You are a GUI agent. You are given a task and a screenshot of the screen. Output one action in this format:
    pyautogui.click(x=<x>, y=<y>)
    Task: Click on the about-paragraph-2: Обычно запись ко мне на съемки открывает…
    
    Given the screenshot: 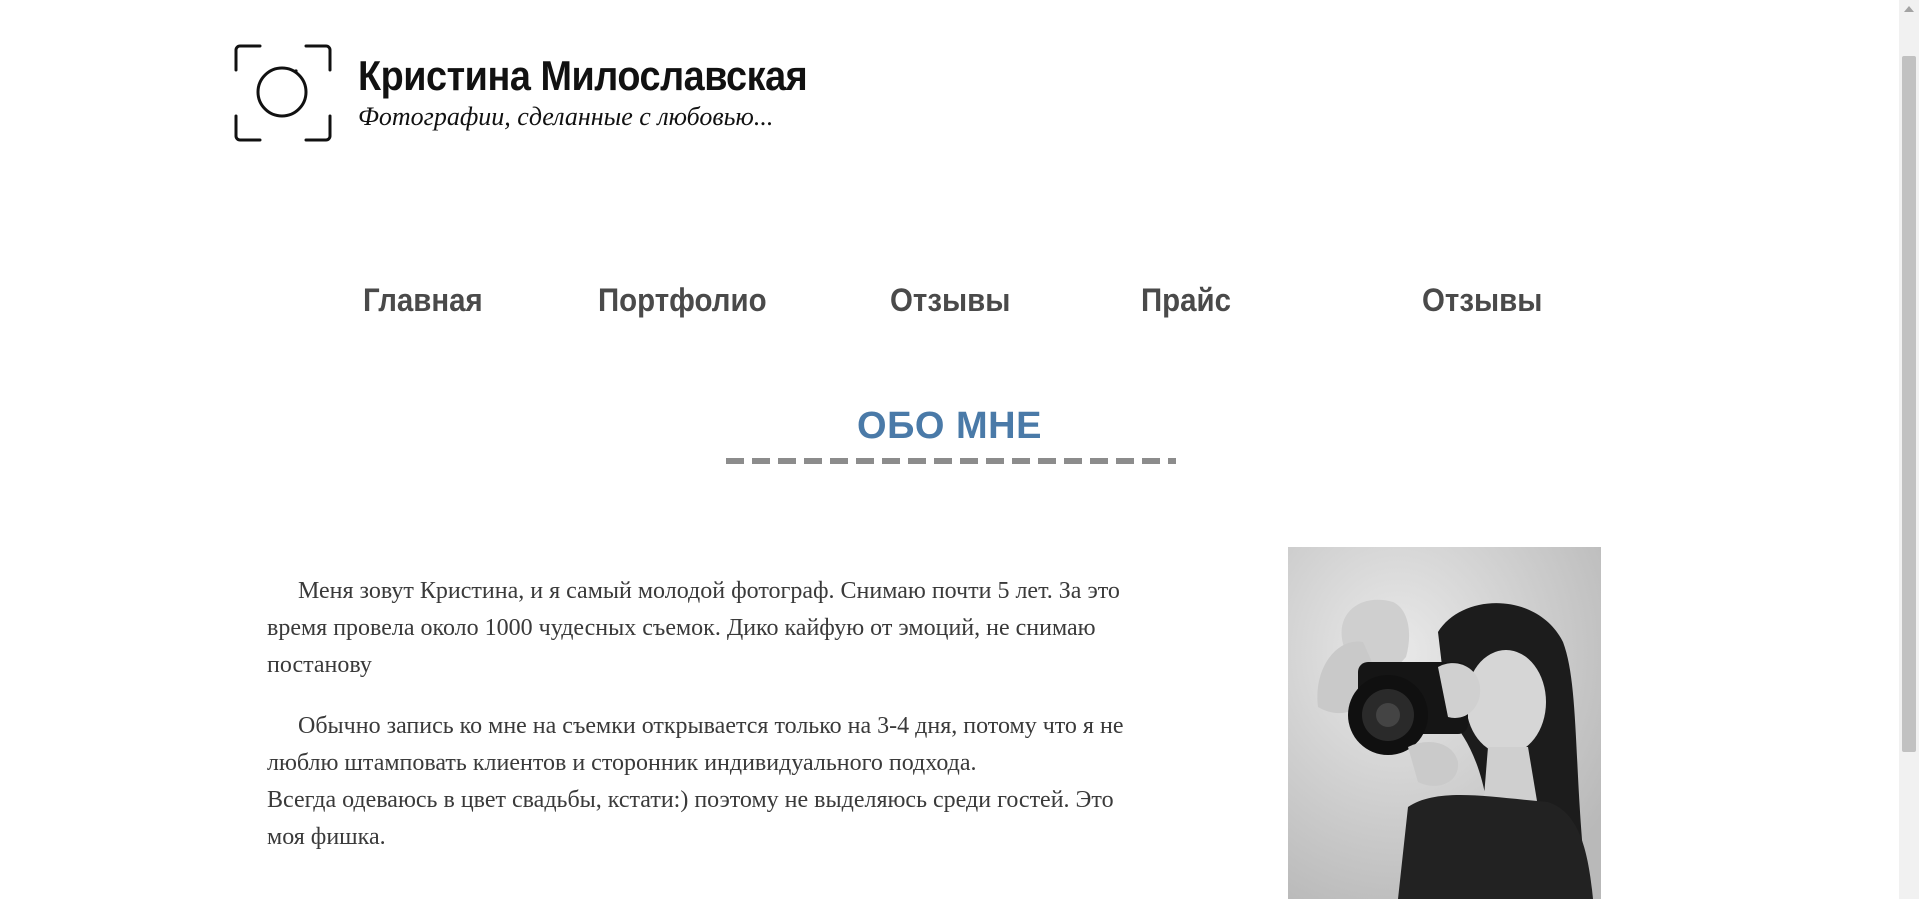 What is the action you would take?
    pyautogui.click(x=695, y=744)
    